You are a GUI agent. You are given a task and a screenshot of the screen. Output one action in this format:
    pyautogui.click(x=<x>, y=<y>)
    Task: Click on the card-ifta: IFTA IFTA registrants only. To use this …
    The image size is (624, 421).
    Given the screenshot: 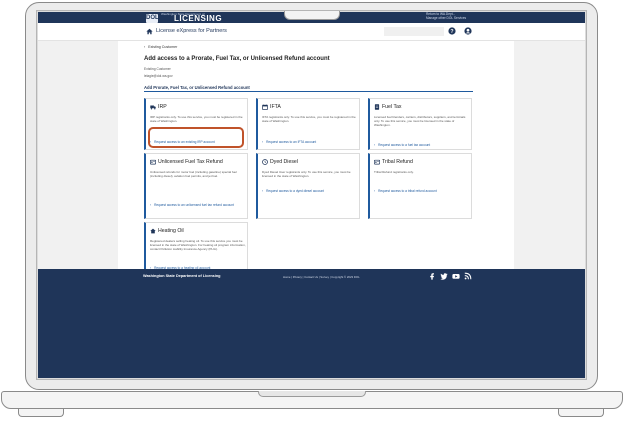 What is the action you would take?
    pyautogui.click(x=308, y=124)
    